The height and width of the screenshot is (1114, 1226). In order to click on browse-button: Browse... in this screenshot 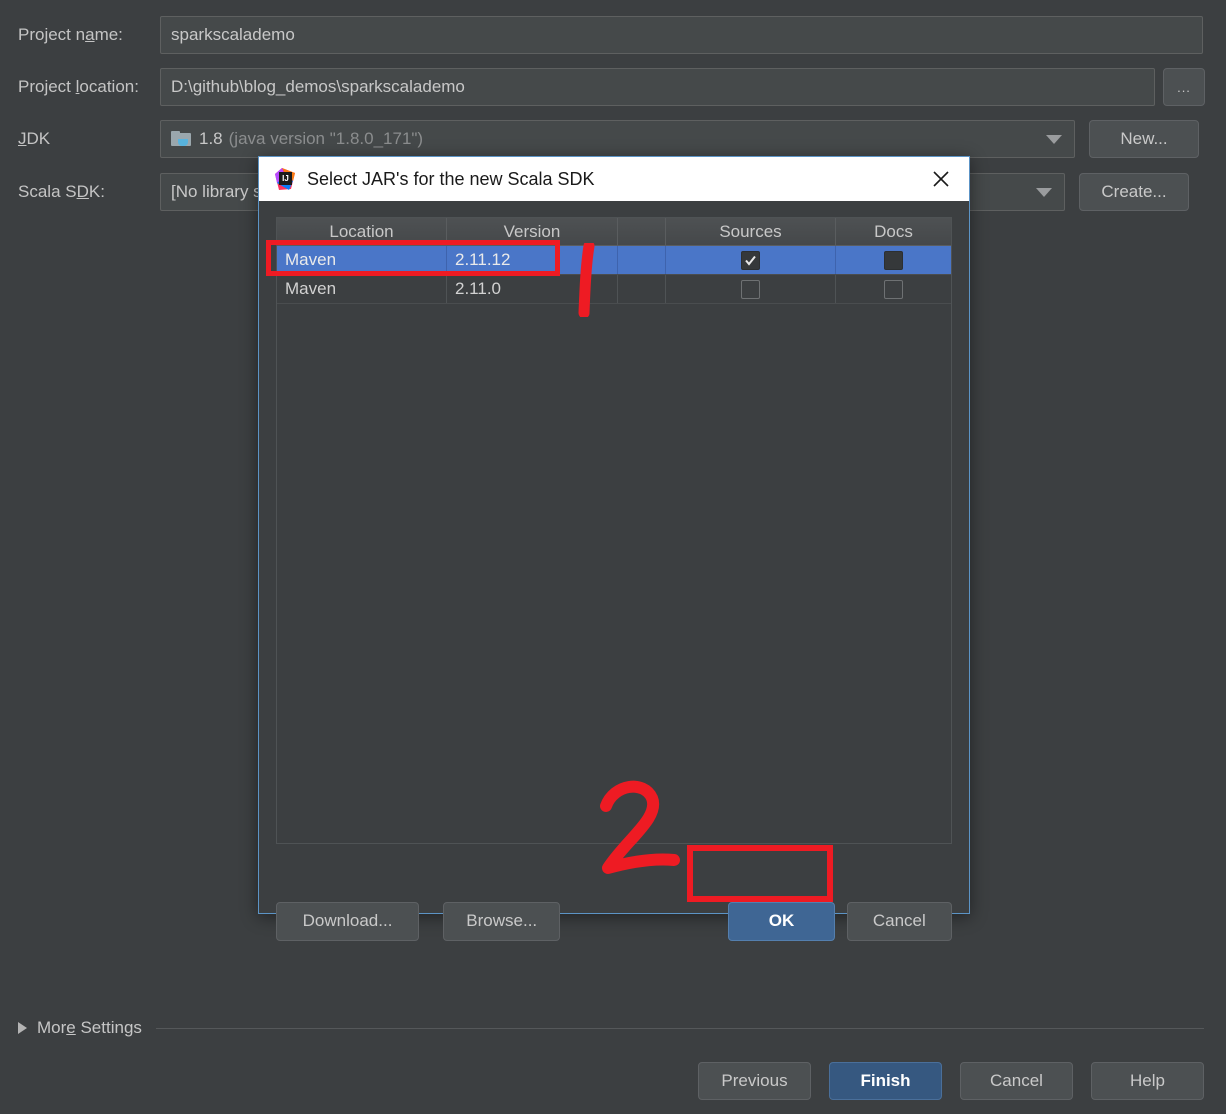, I will do `click(502, 921)`.